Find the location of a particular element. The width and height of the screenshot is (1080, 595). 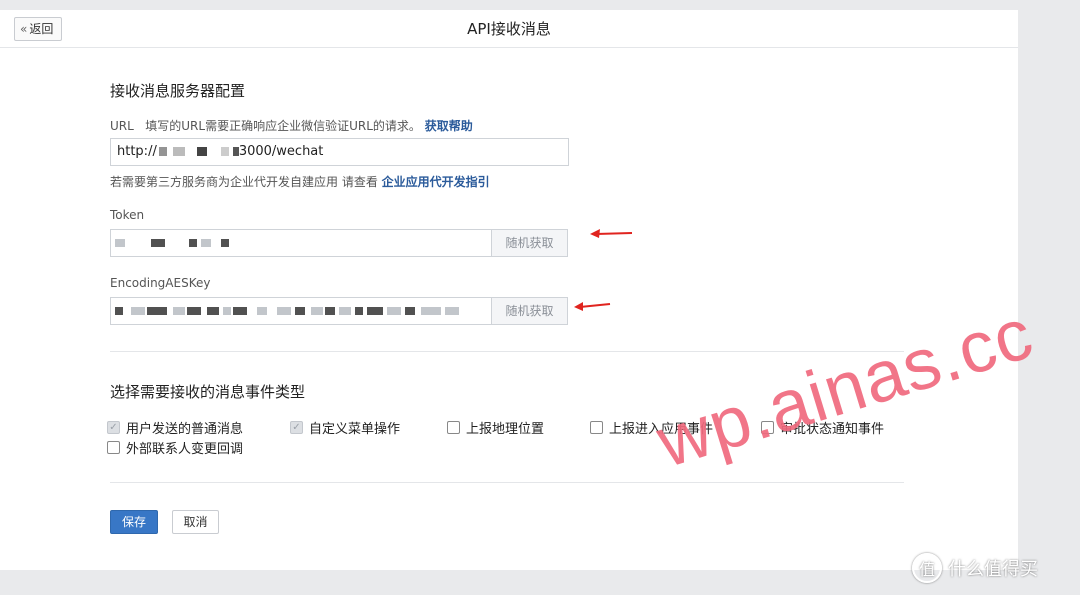

page-header: API接收消息 « 返回 is located at coordinates (509, 29).